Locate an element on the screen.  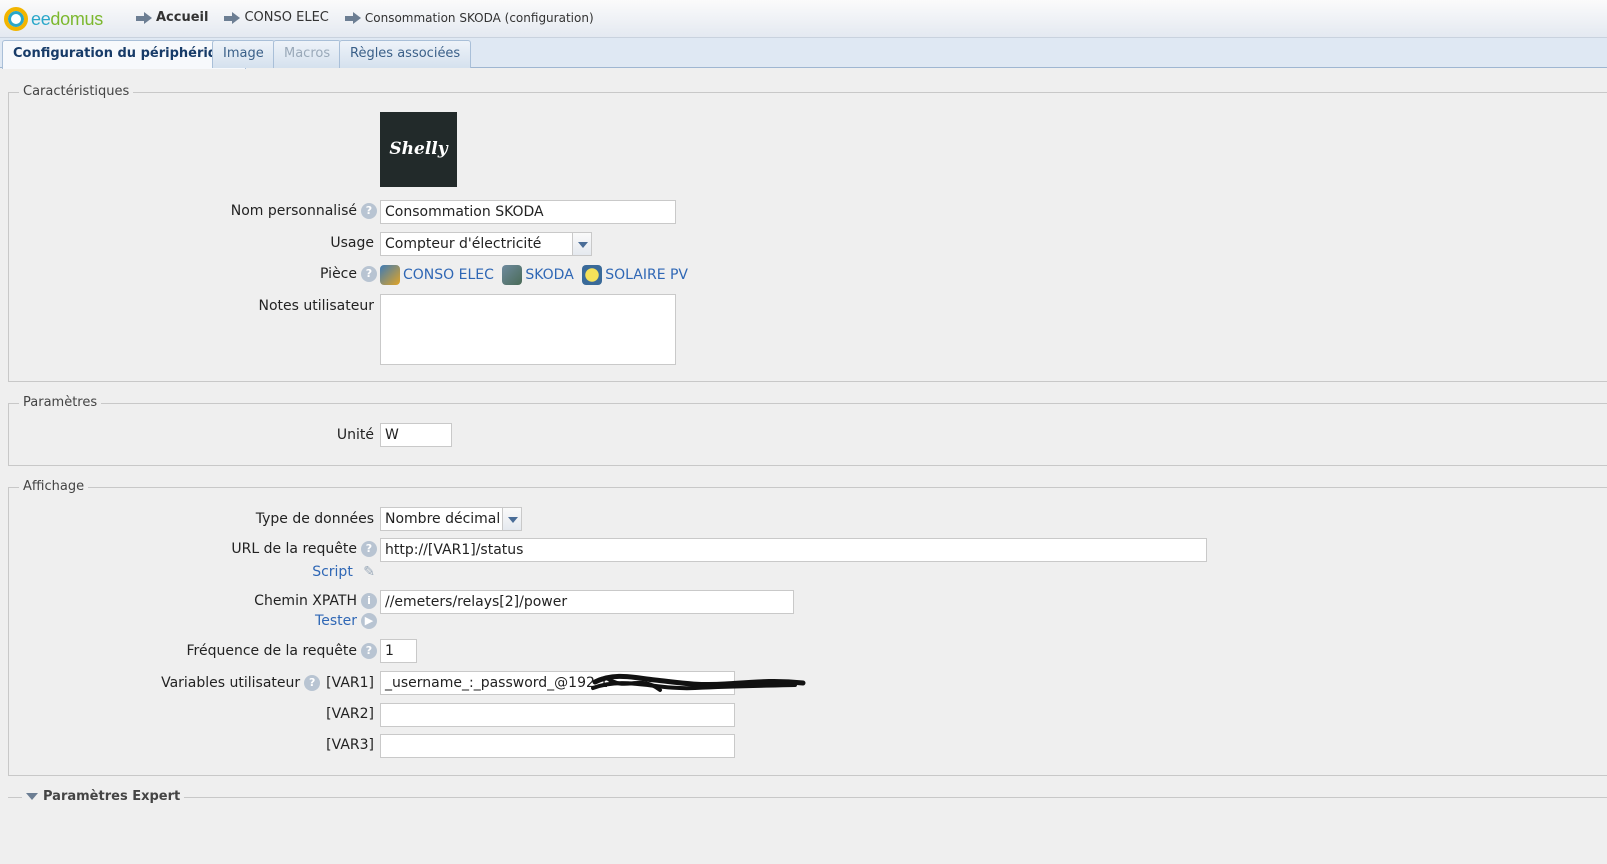
frequence-label-row: Fréquence de la requête? is located at coordinates (281, 651).